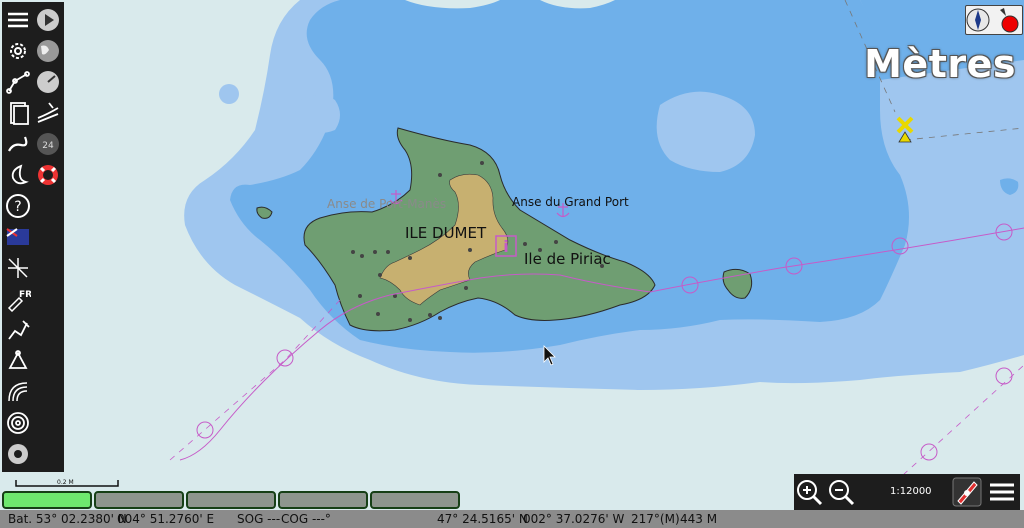 Image resolution: width=1024 pixels, height=528 pixels. I want to click on label-anse-port-manes: Anse de Port-Manès, so click(387, 204).